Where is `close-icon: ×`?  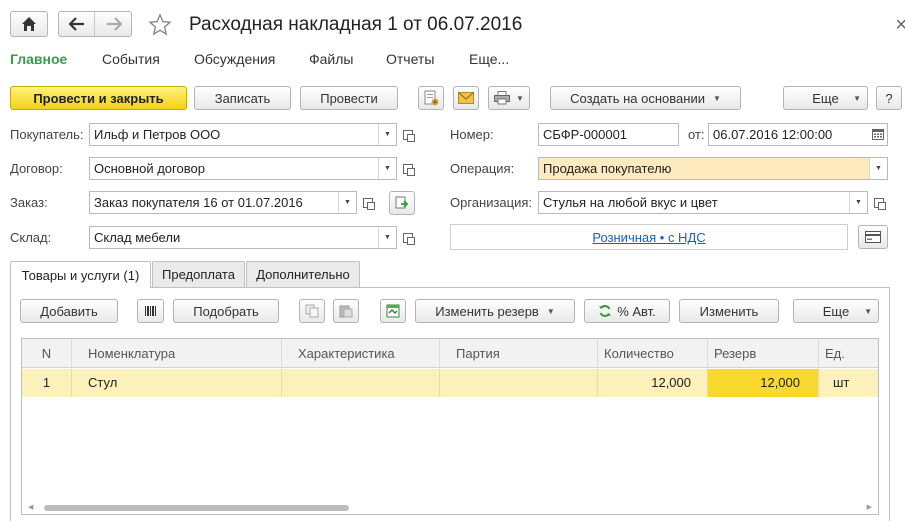
close-icon: × is located at coordinates (900, 25).